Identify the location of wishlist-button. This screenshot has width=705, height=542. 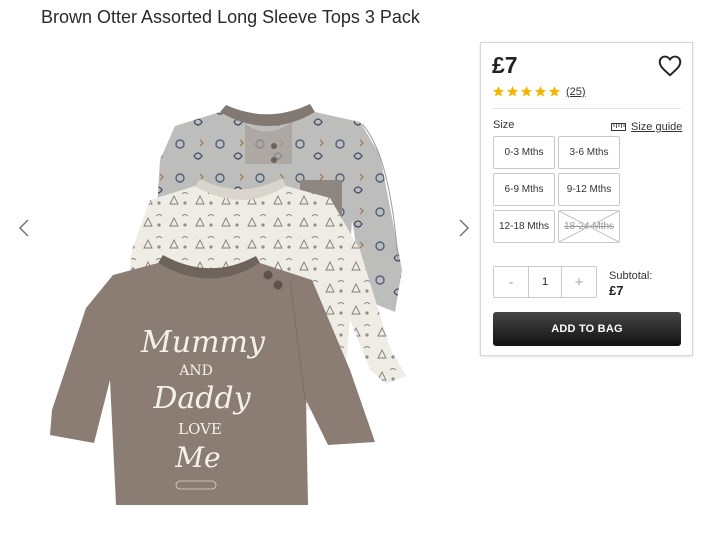
(670, 66).